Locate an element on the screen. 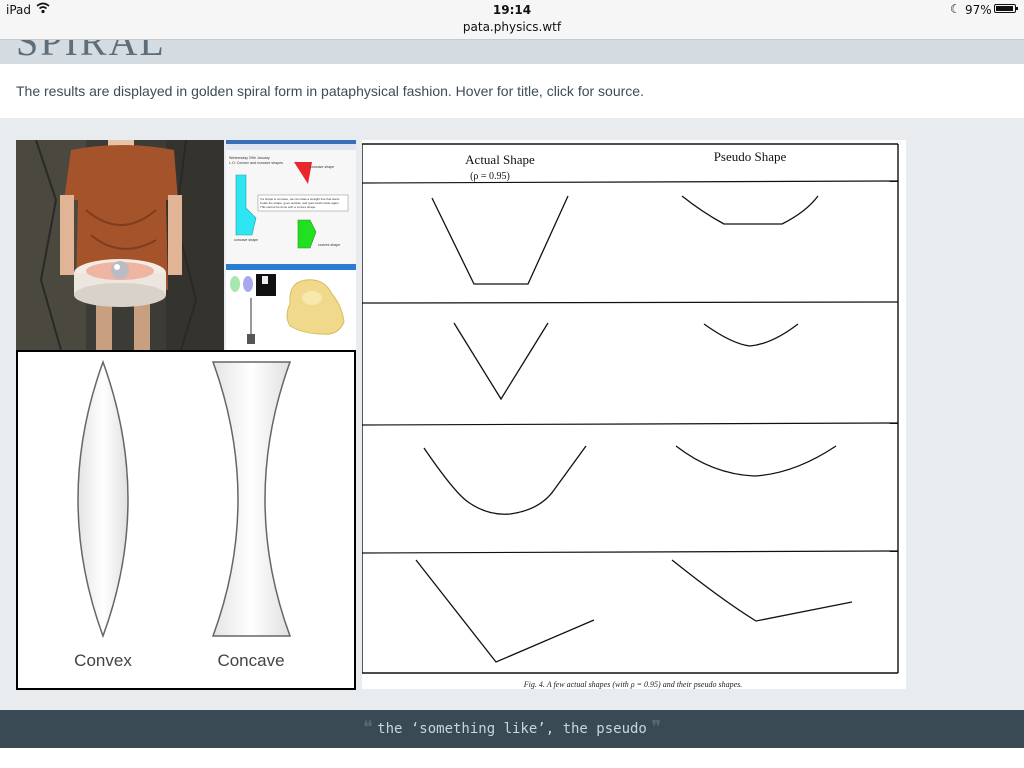 This screenshot has height=768, width=1024. worksheet-subtitle: L.O: Convex and concave shapes is located at coordinates (256, 163).